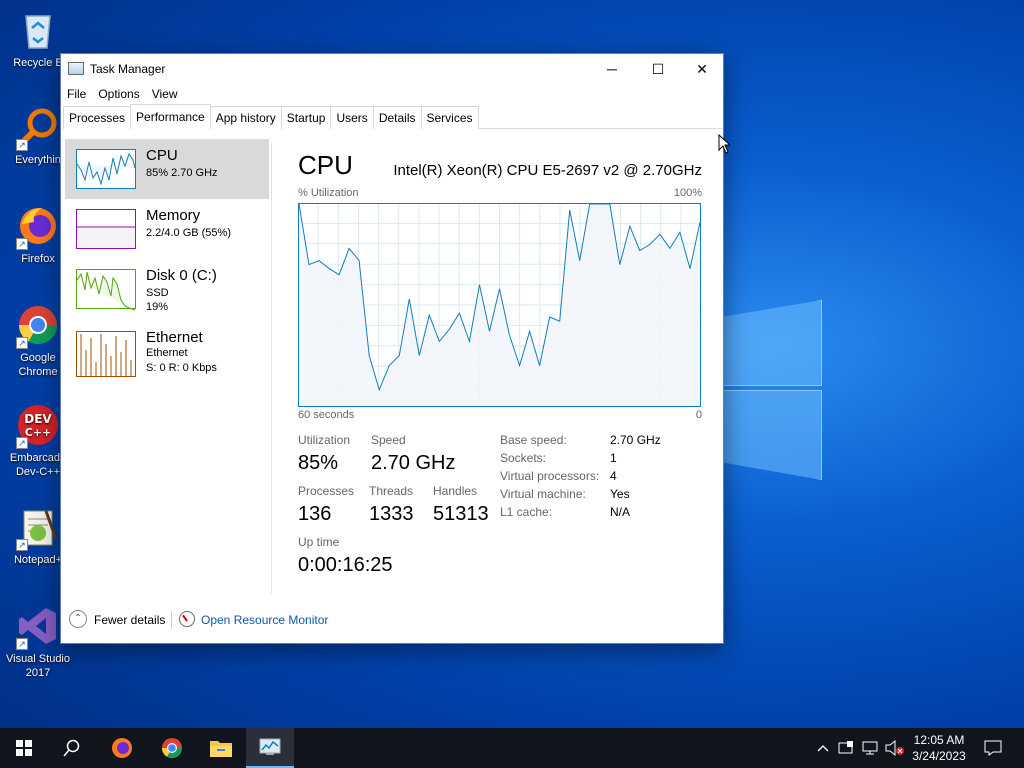  I want to click on windows-wallpaper-logo, so click(771, 385).